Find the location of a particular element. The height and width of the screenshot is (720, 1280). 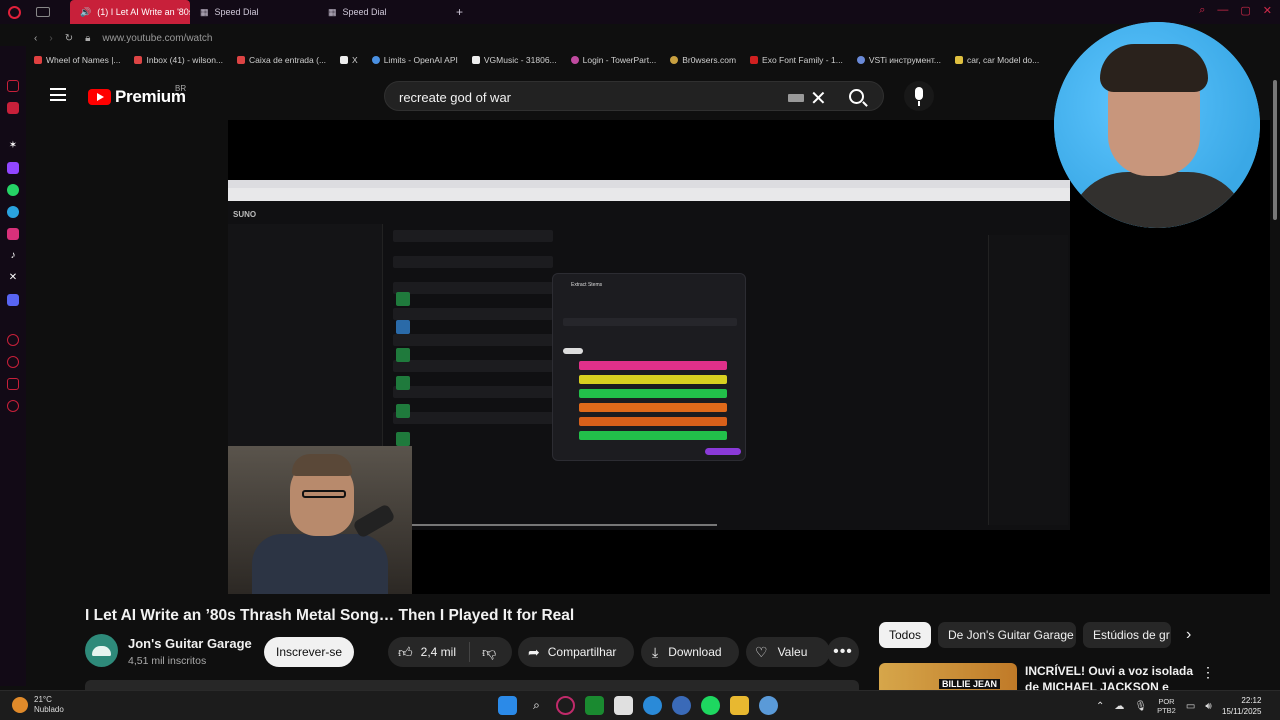

search-box: recreate god of war ✕ is located at coordinates (634, 96).